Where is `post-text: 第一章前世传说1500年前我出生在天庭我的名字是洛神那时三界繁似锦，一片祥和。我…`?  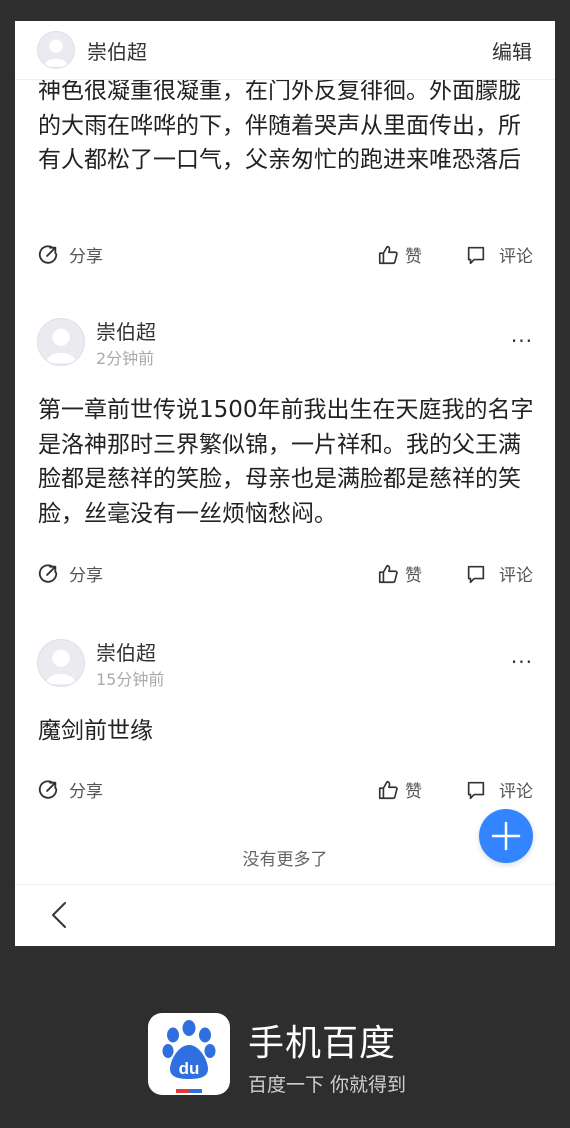 post-text: 第一章前世传说1500年前我出生在天庭我的名字是洛神那时三界繁似锦，一片祥和。我… is located at coordinates (286, 462).